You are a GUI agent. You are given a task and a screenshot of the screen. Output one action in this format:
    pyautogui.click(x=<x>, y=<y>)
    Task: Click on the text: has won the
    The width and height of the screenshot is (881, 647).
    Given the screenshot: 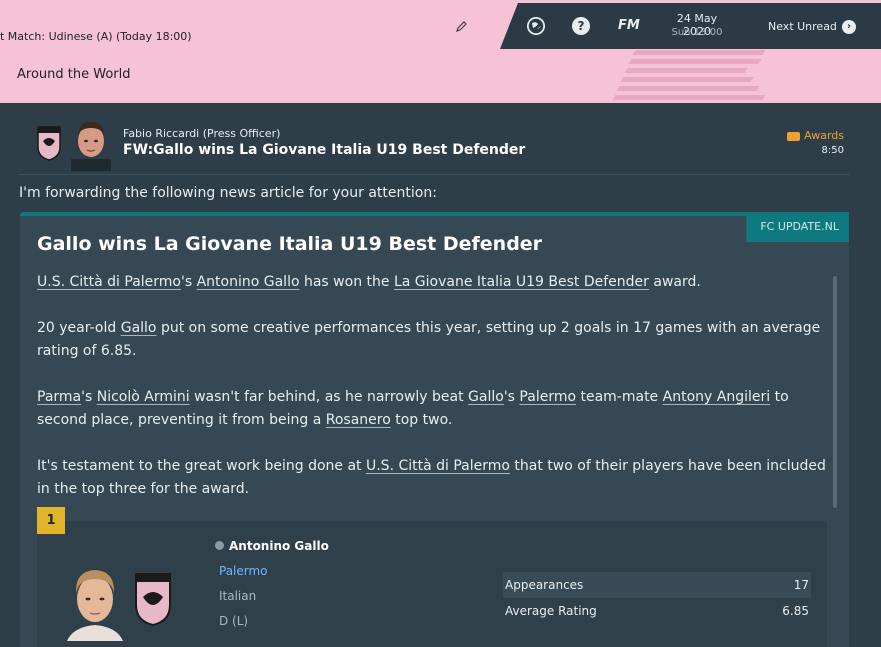 What is the action you would take?
    pyautogui.click(x=346, y=282)
    